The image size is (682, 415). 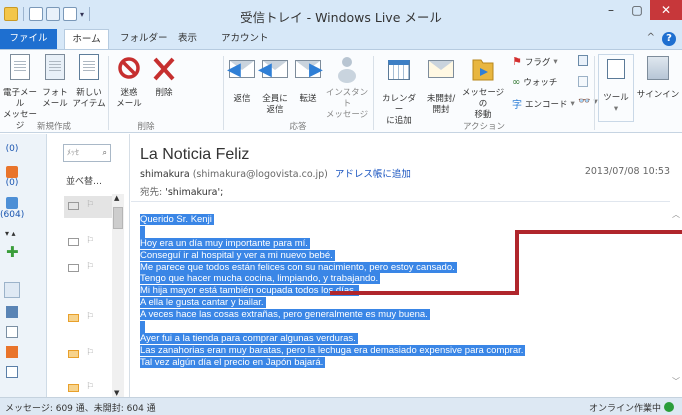 What do you see at coordinates (517, 105) in the screenshot?
I see `encoding-icon: 字` at bounding box center [517, 105].